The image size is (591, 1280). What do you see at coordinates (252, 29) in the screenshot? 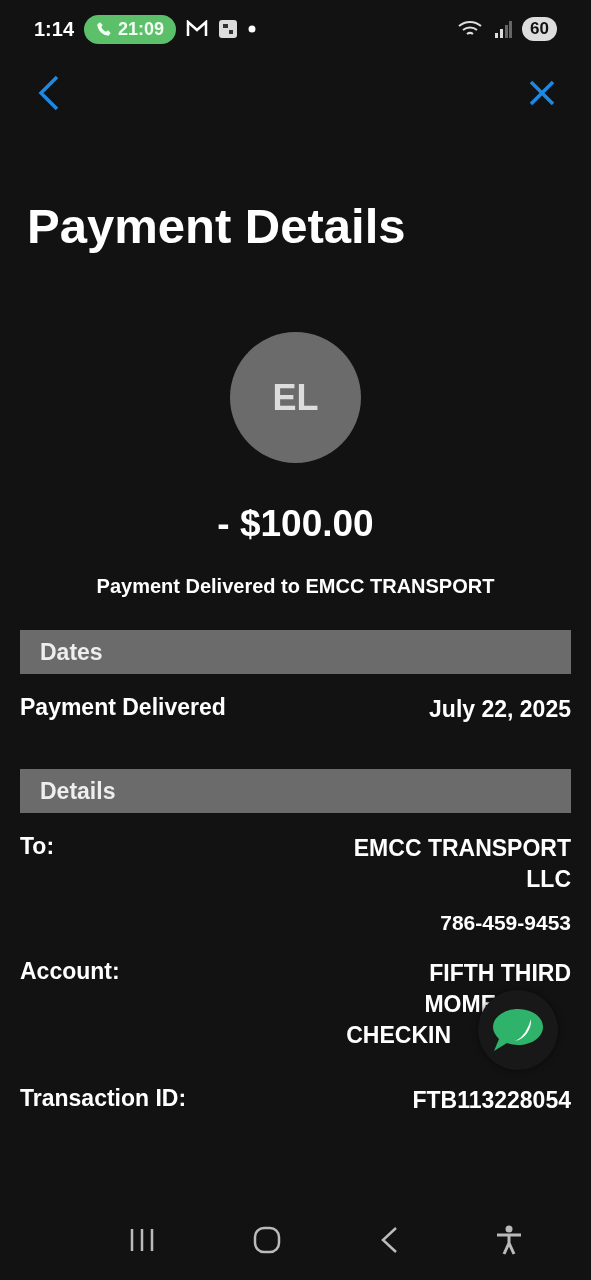
I see `dot-icon` at bounding box center [252, 29].